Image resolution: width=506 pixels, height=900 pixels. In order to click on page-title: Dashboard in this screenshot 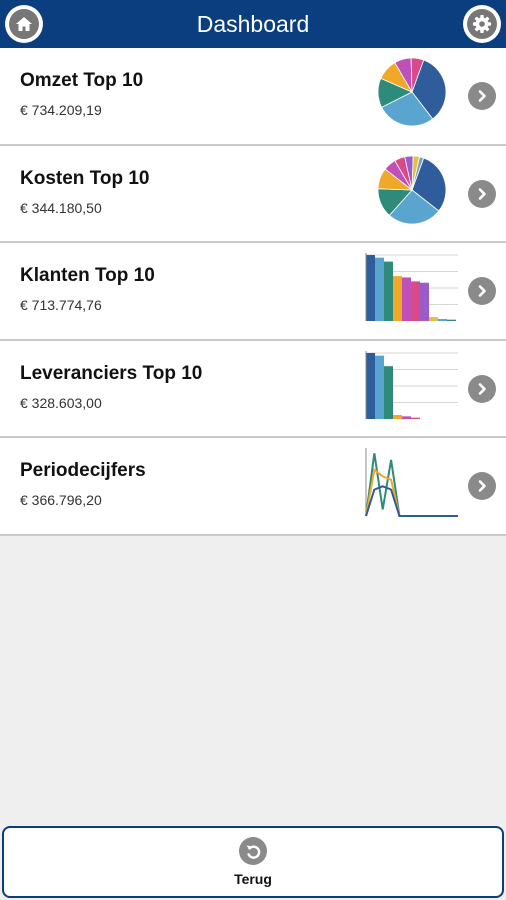, I will do `click(253, 23)`.